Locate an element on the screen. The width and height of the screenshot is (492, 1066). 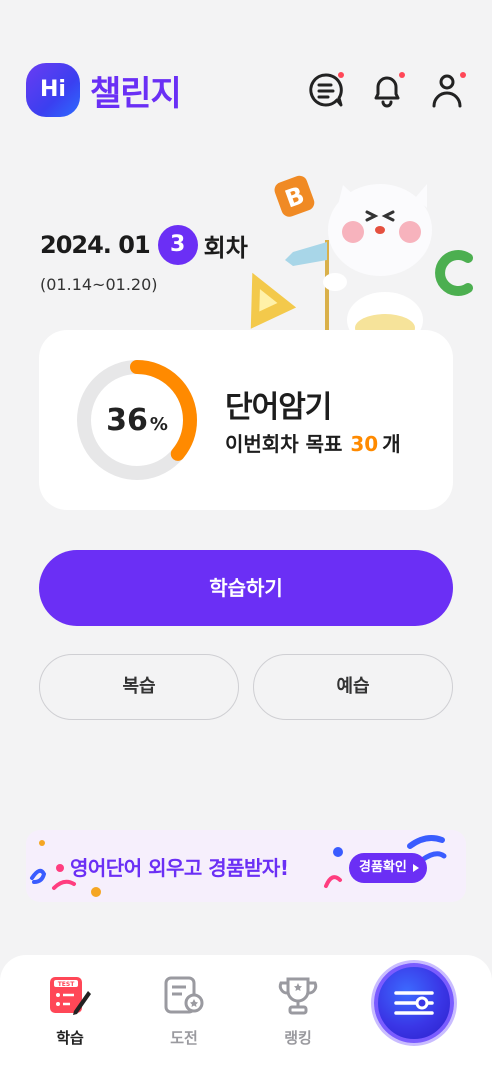
bottom-nav: TEST 학습 도전 랭킹 is located at coordinates (246, 1010).